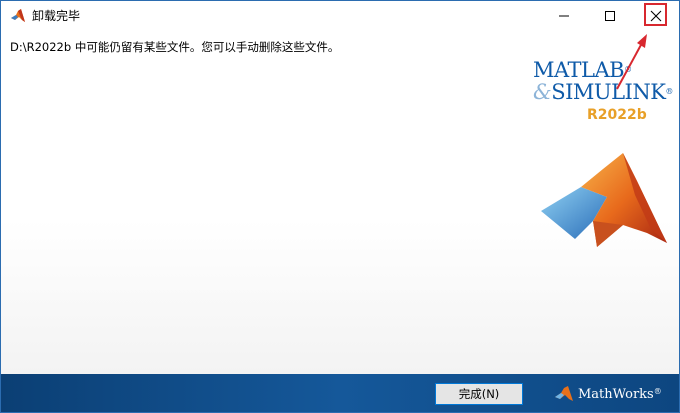  What do you see at coordinates (631, 62) in the screenshot?
I see `annotation-arrow` at bounding box center [631, 62].